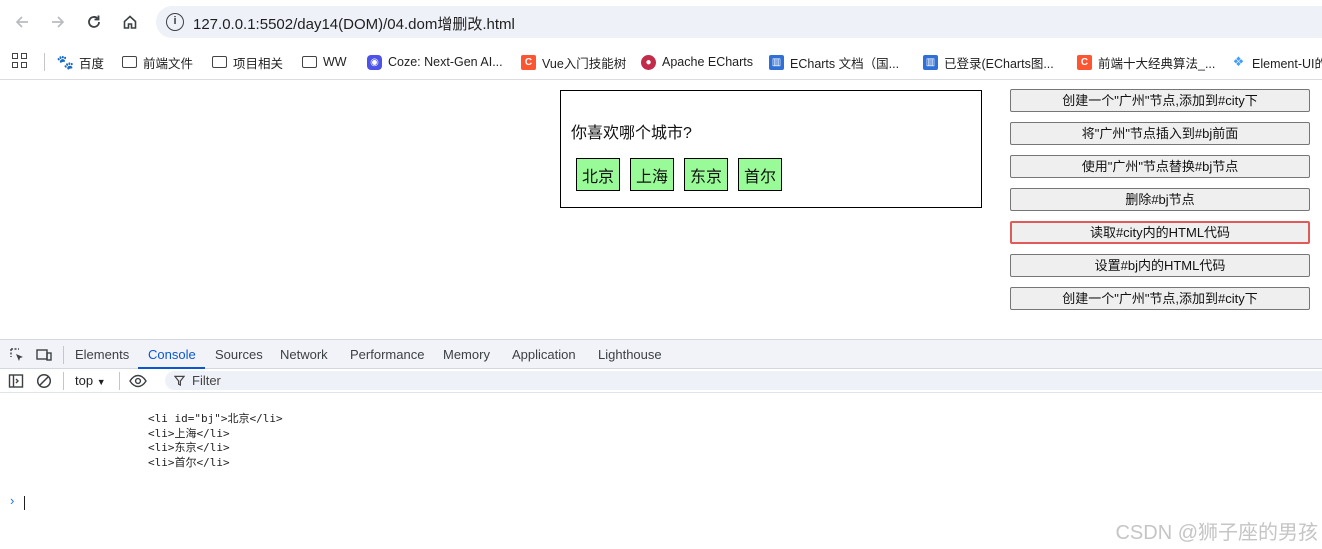 This screenshot has height=549, width=1322. I want to click on arrow-right-icon, so click(58, 22).